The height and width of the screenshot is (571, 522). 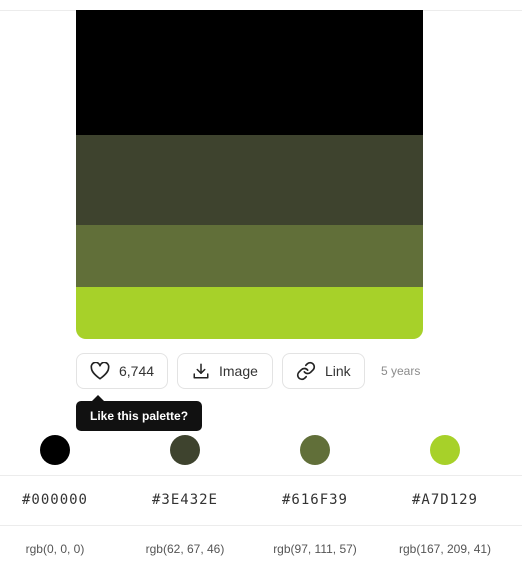 I want to click on like-count: 6,744, so click(x=137, y=371).